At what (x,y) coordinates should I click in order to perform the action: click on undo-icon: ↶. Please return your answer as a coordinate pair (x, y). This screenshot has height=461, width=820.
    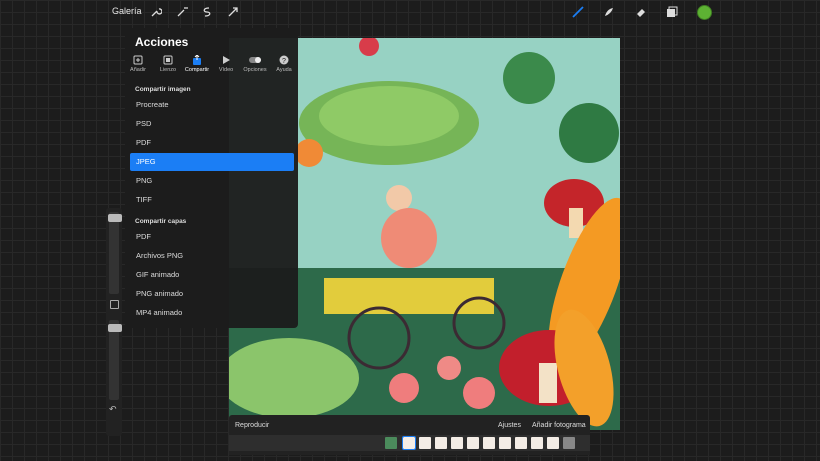
    Looking at the image, I should click on (113, 409).